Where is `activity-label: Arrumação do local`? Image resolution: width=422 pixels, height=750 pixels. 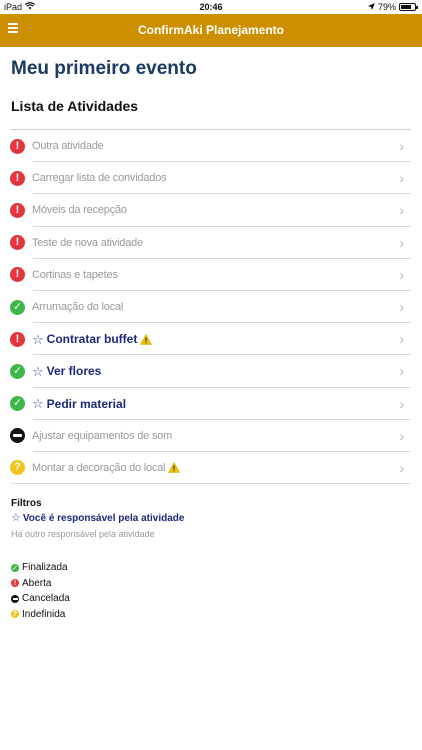 activity-label: Arrumação do local is located at coordinates (77, 307).